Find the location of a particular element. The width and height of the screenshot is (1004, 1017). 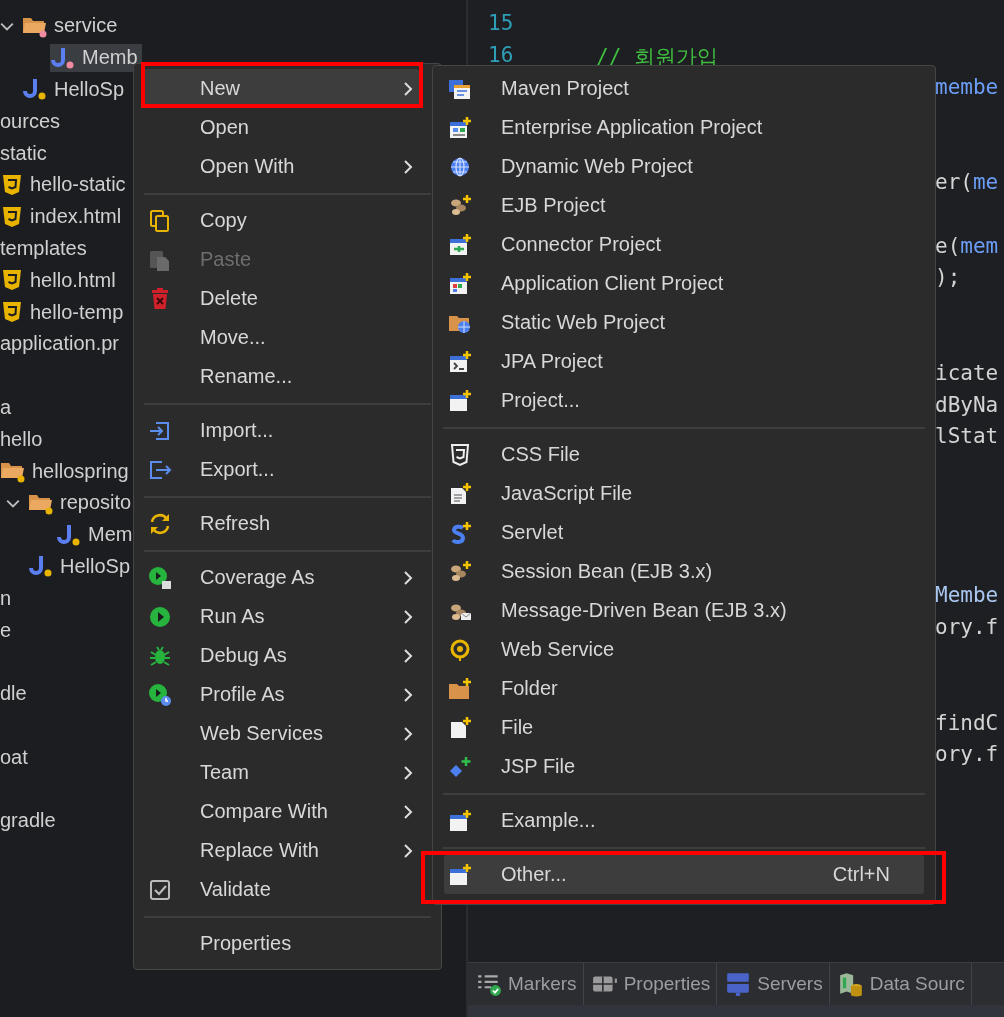

window-plug-icon is located at coordinates (460, 244).